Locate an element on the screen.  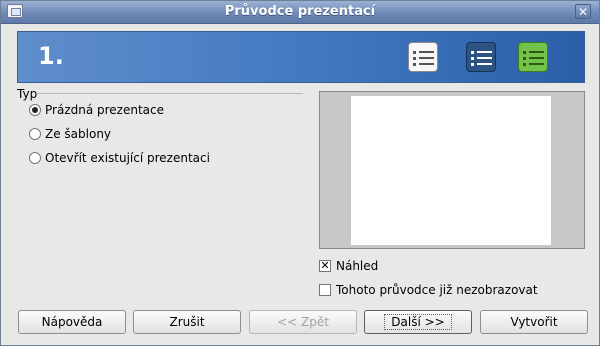
next-button: Další >> is located at coordinates (418, 322).